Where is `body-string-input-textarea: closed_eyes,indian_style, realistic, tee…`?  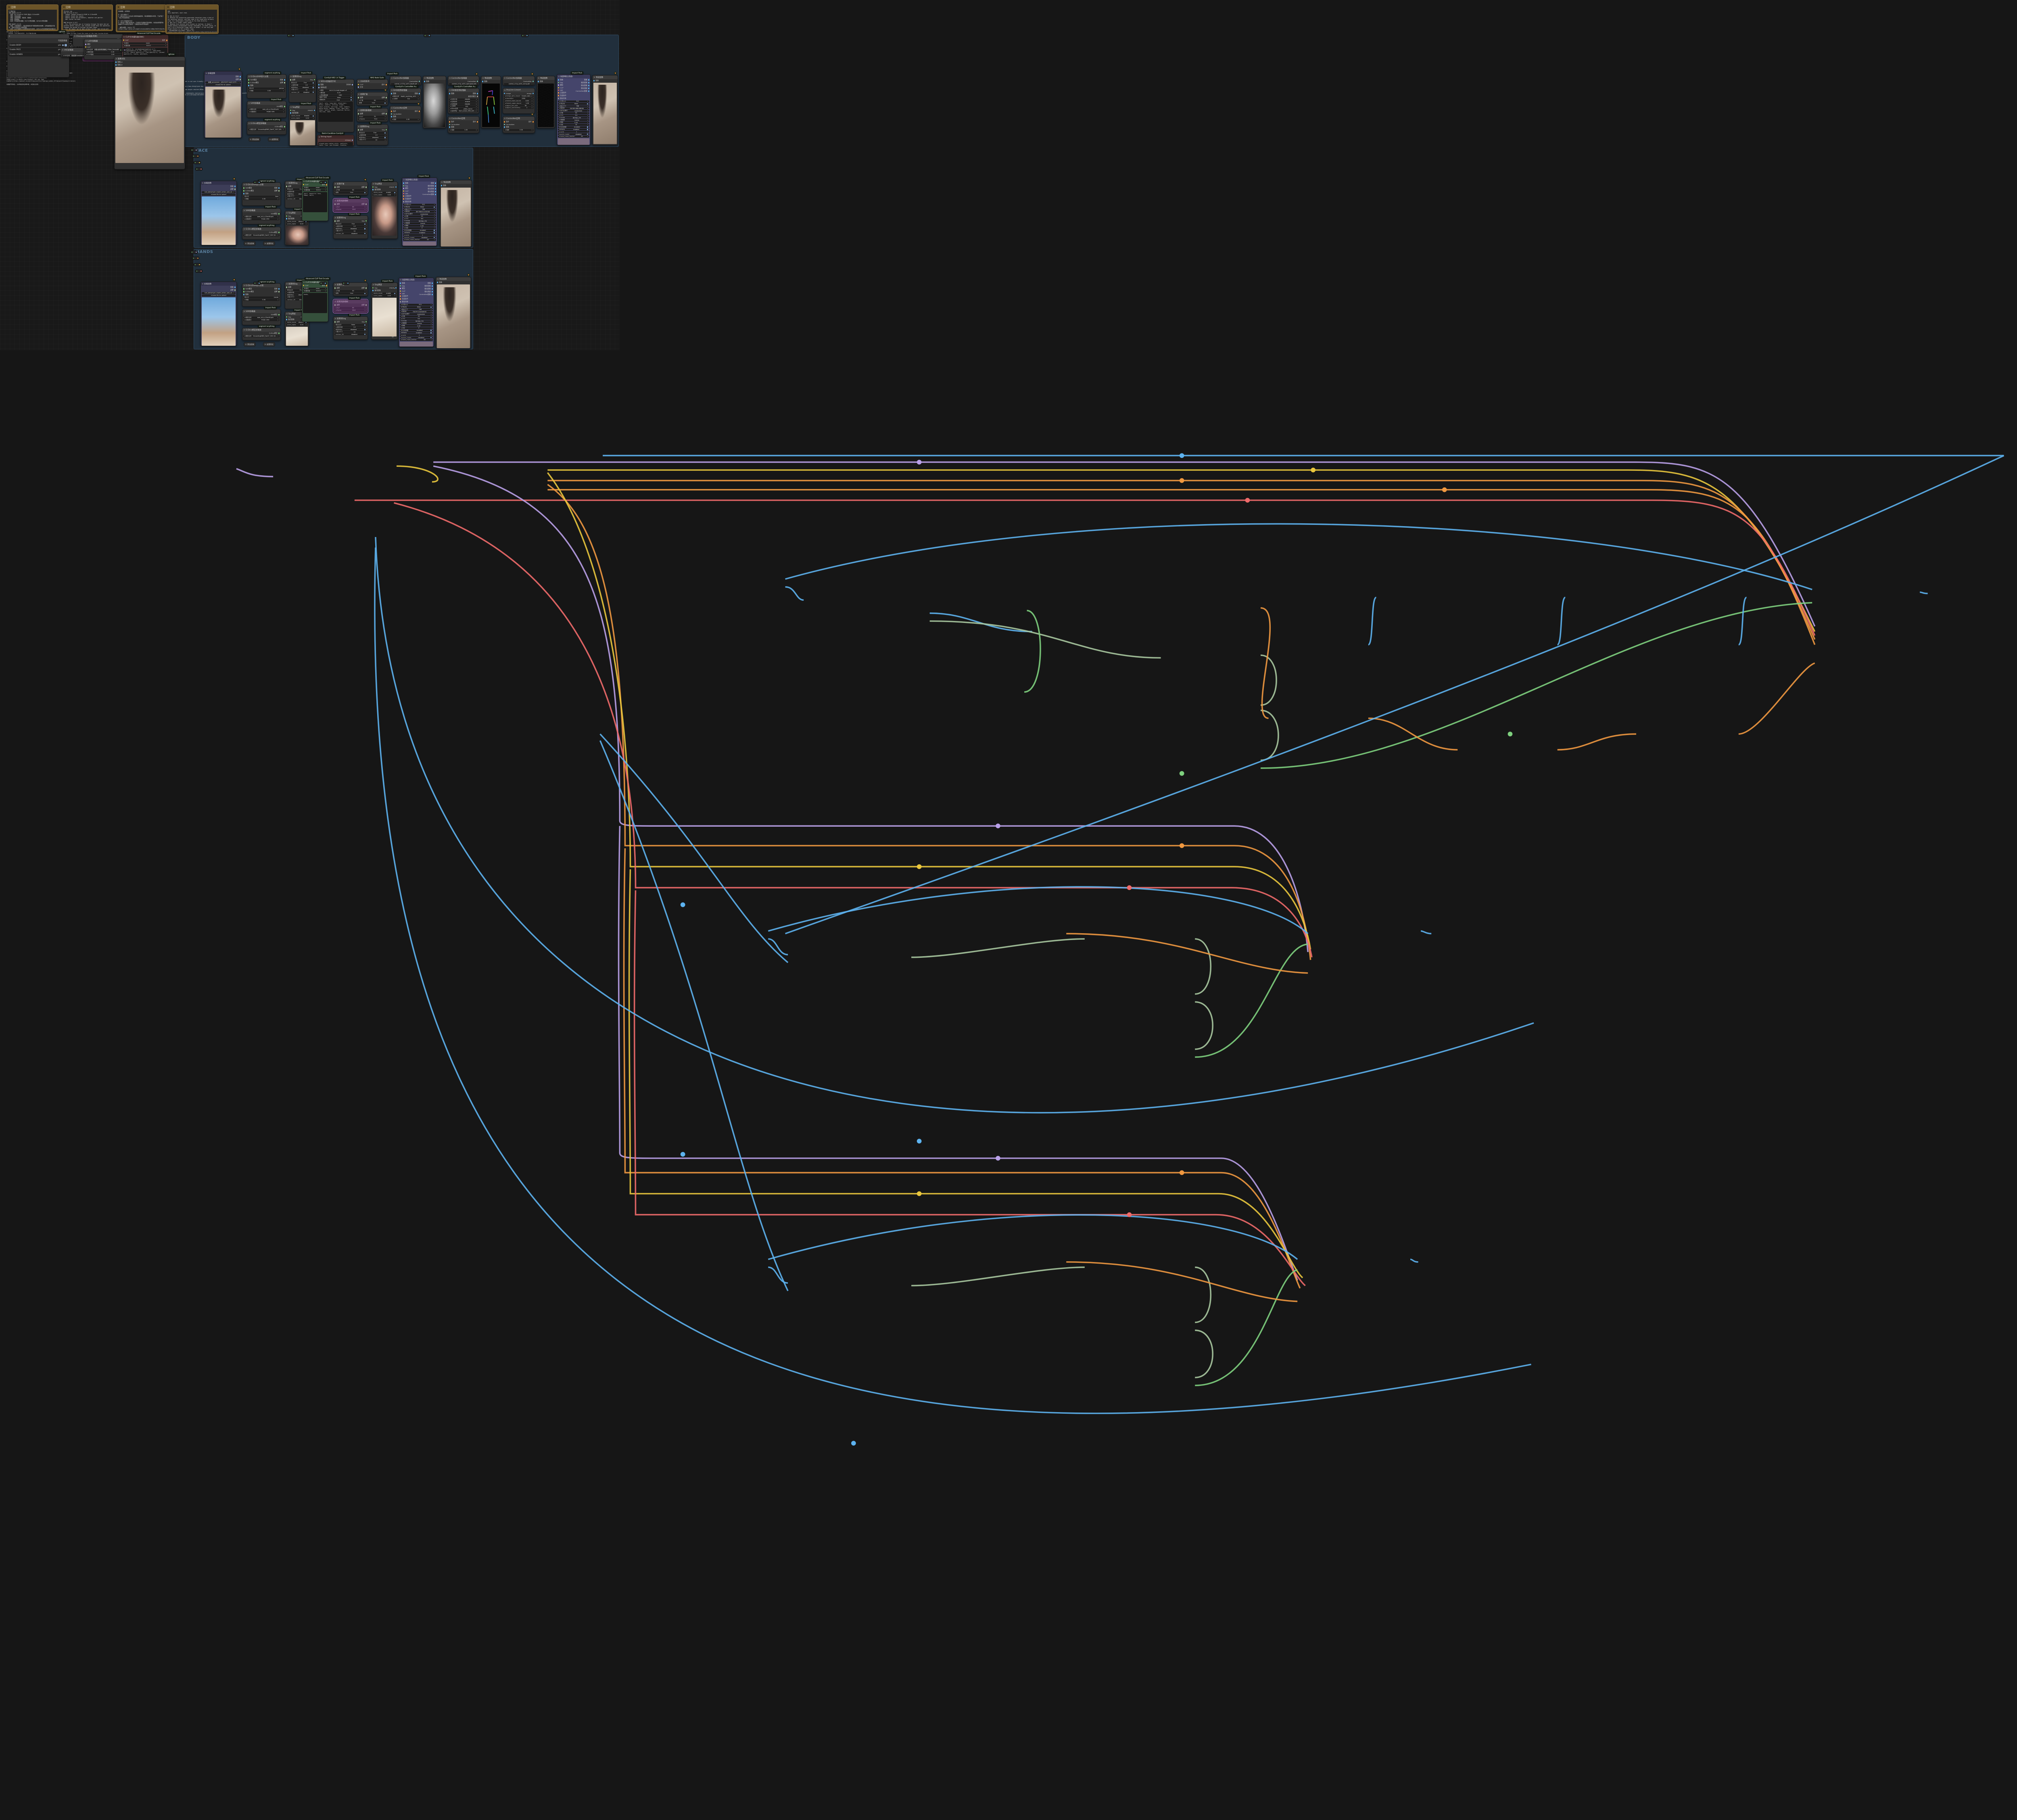
body-string-input-textarea: closed_eyes,indian_style, realistic, tee… is located at coordinates (335, 144).